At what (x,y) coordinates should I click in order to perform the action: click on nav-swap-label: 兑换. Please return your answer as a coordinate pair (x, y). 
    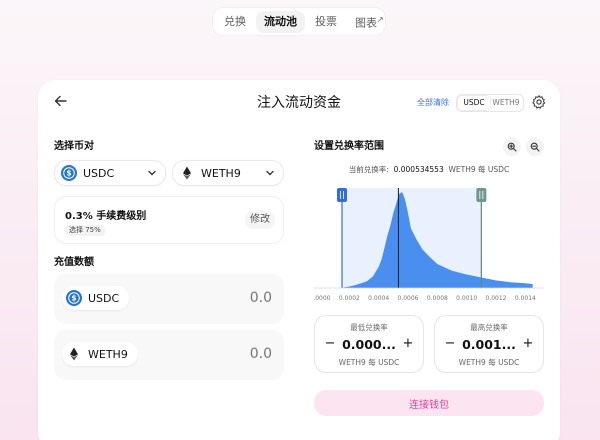
    Looking at the image, I should click on (235, 21).